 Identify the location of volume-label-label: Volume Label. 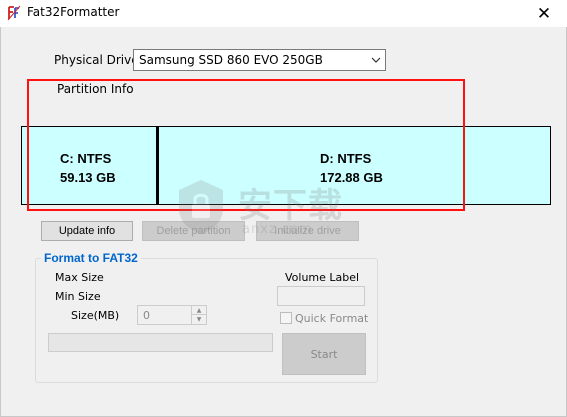
(322, 277).